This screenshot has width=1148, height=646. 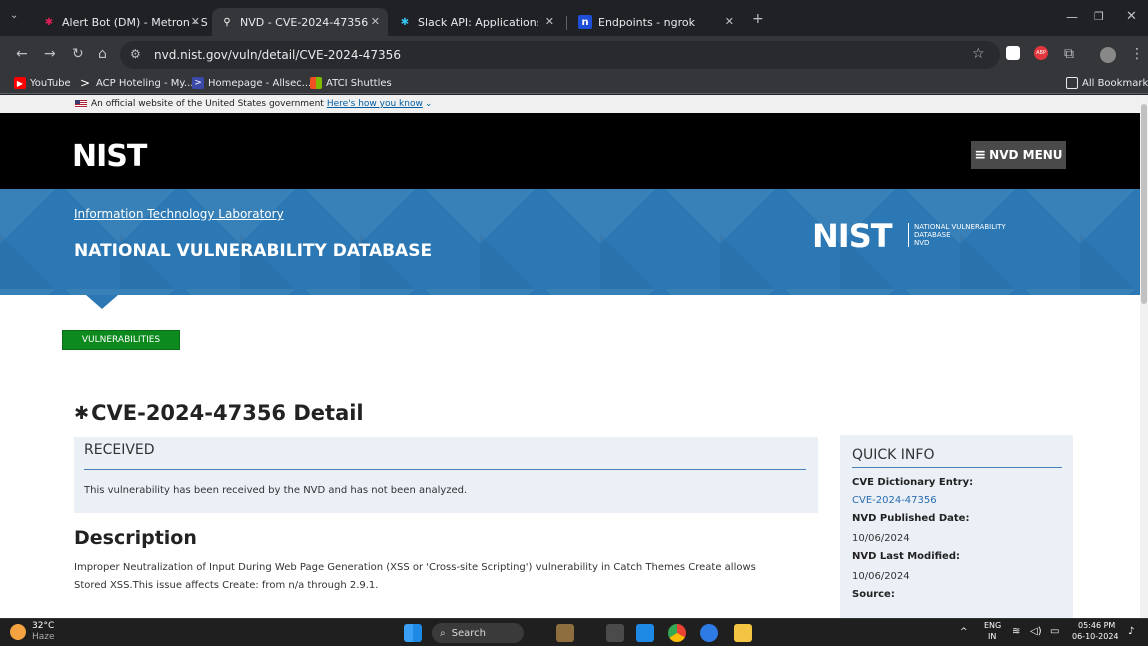 I want to click on clock-date: 06-10-2024, so click(x=1095, y=636).